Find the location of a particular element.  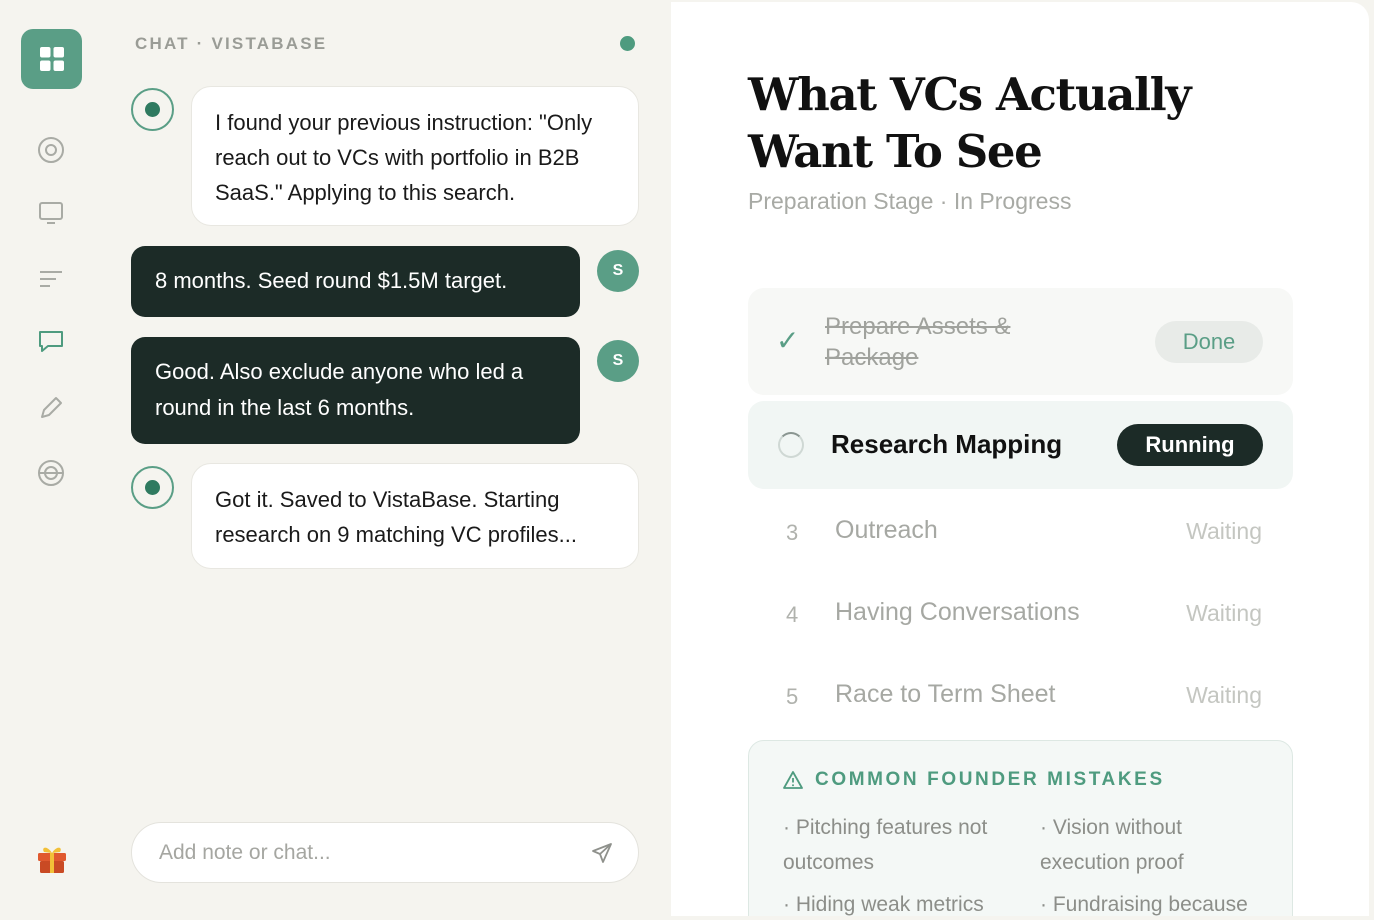

mistake-item: · Pitching features not outcomes is located at coordinates (885, 845).